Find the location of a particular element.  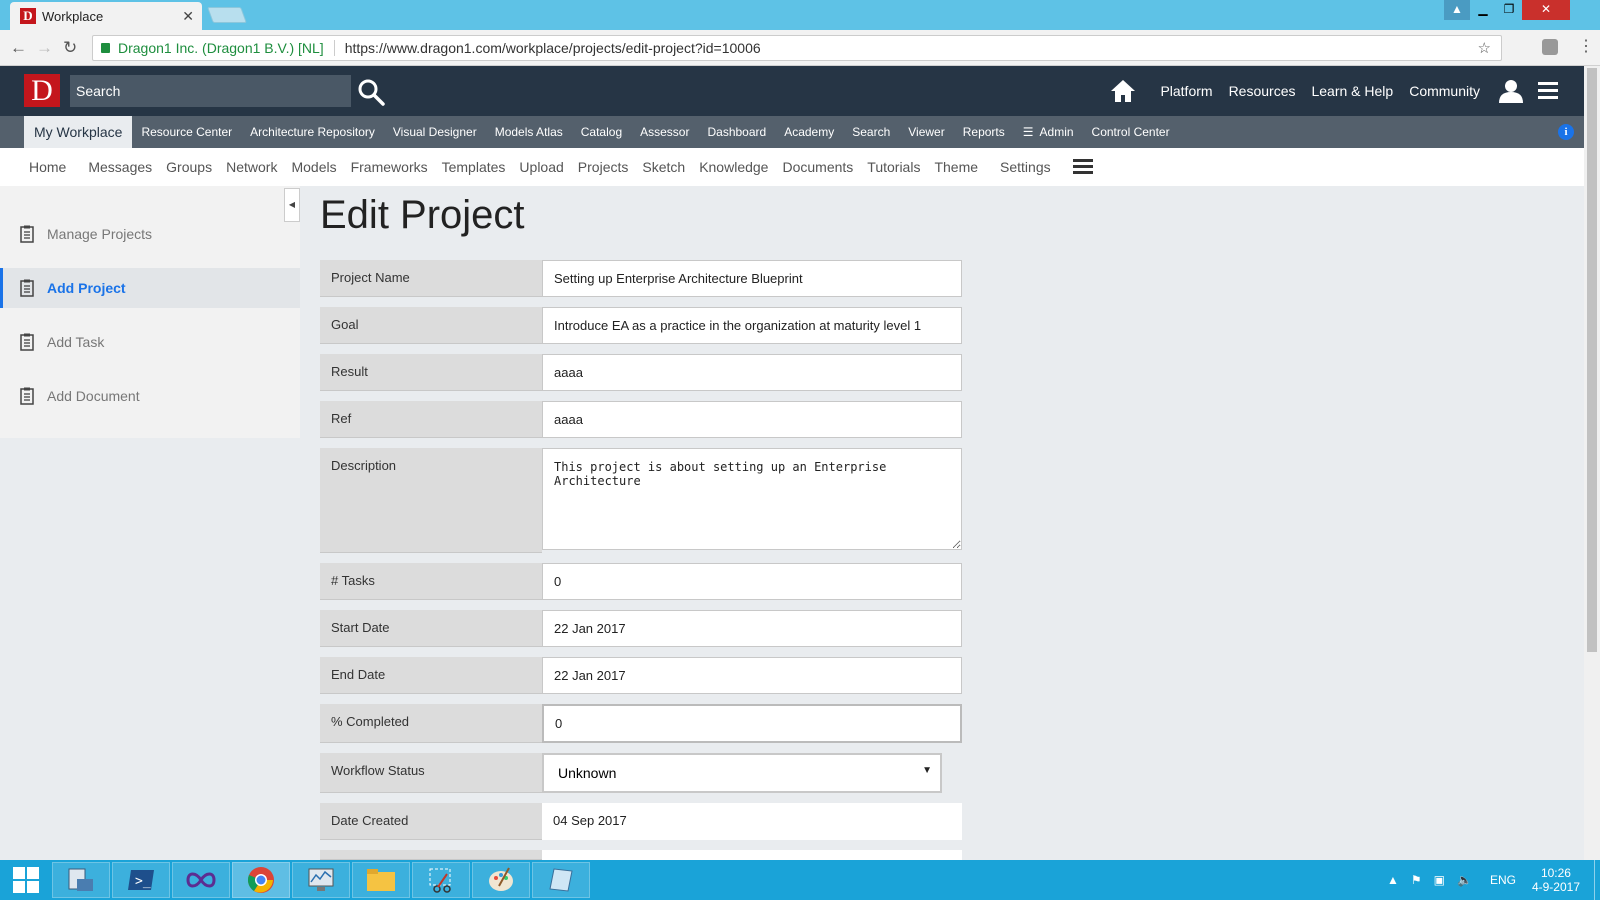

nav-admin: ☰ Admin is located at coordinates (1048, 132).